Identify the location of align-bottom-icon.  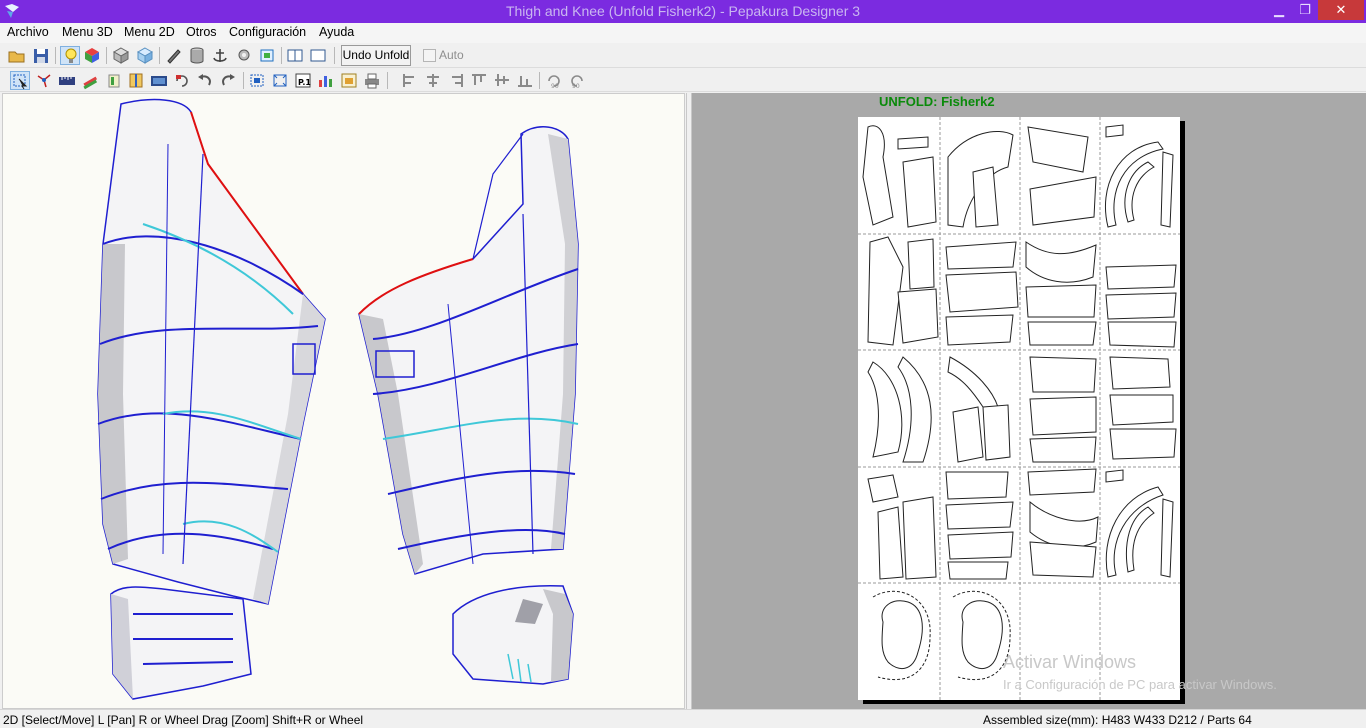
(525, 80).